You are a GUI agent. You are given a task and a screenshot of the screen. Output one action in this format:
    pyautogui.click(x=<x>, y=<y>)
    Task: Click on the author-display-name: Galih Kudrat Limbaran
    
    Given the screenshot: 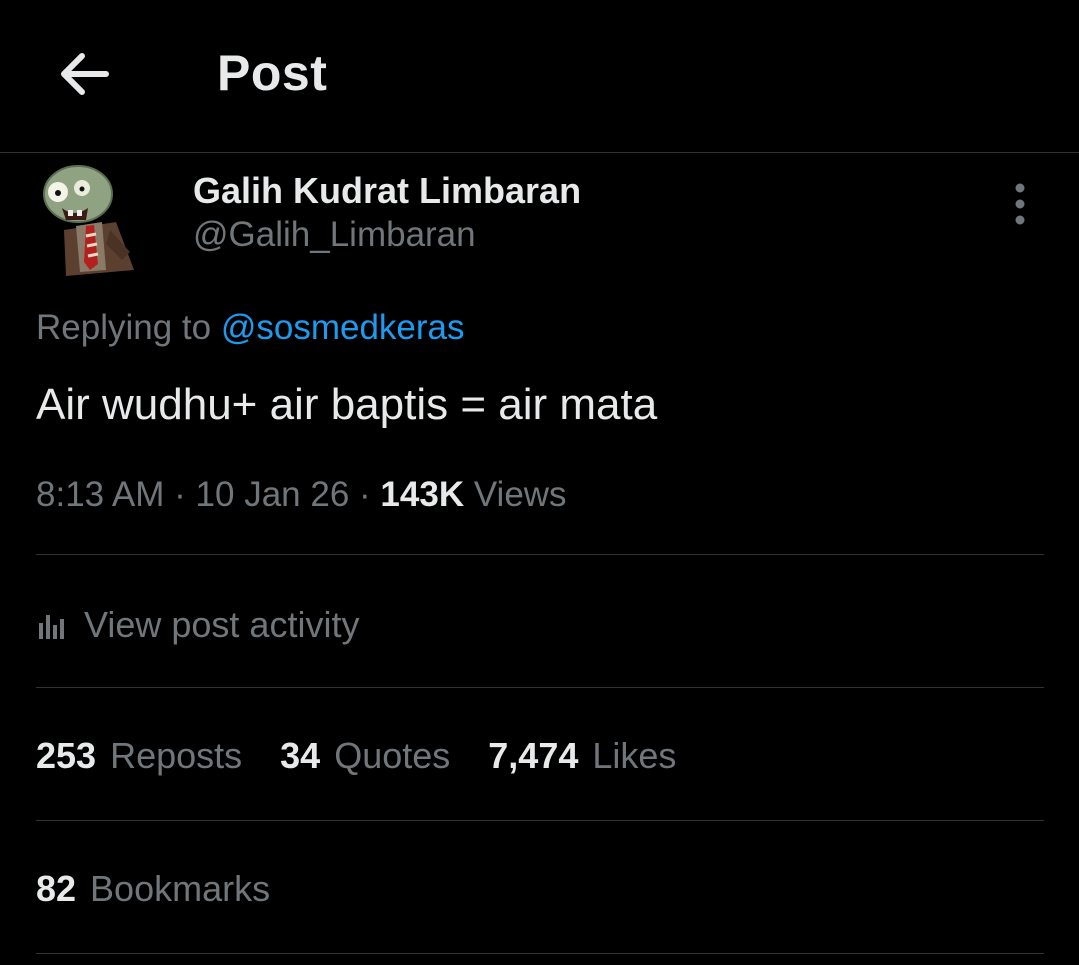 What is the action you would take?
    pyautogui.click(x=387, y=191)
    